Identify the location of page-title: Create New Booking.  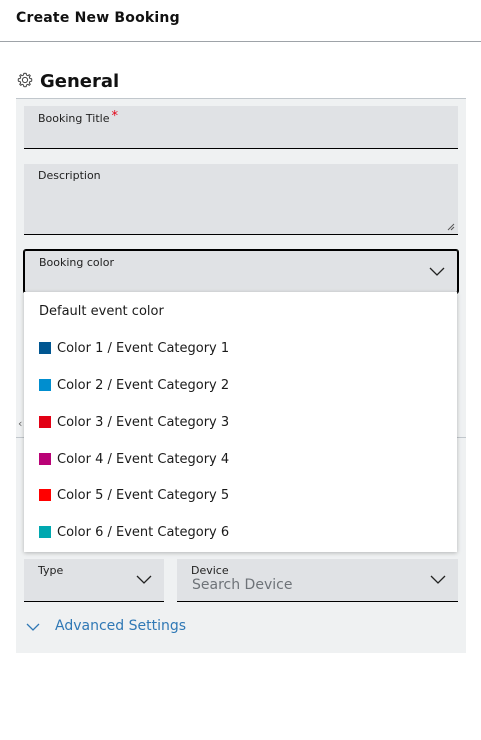
(98, 18).